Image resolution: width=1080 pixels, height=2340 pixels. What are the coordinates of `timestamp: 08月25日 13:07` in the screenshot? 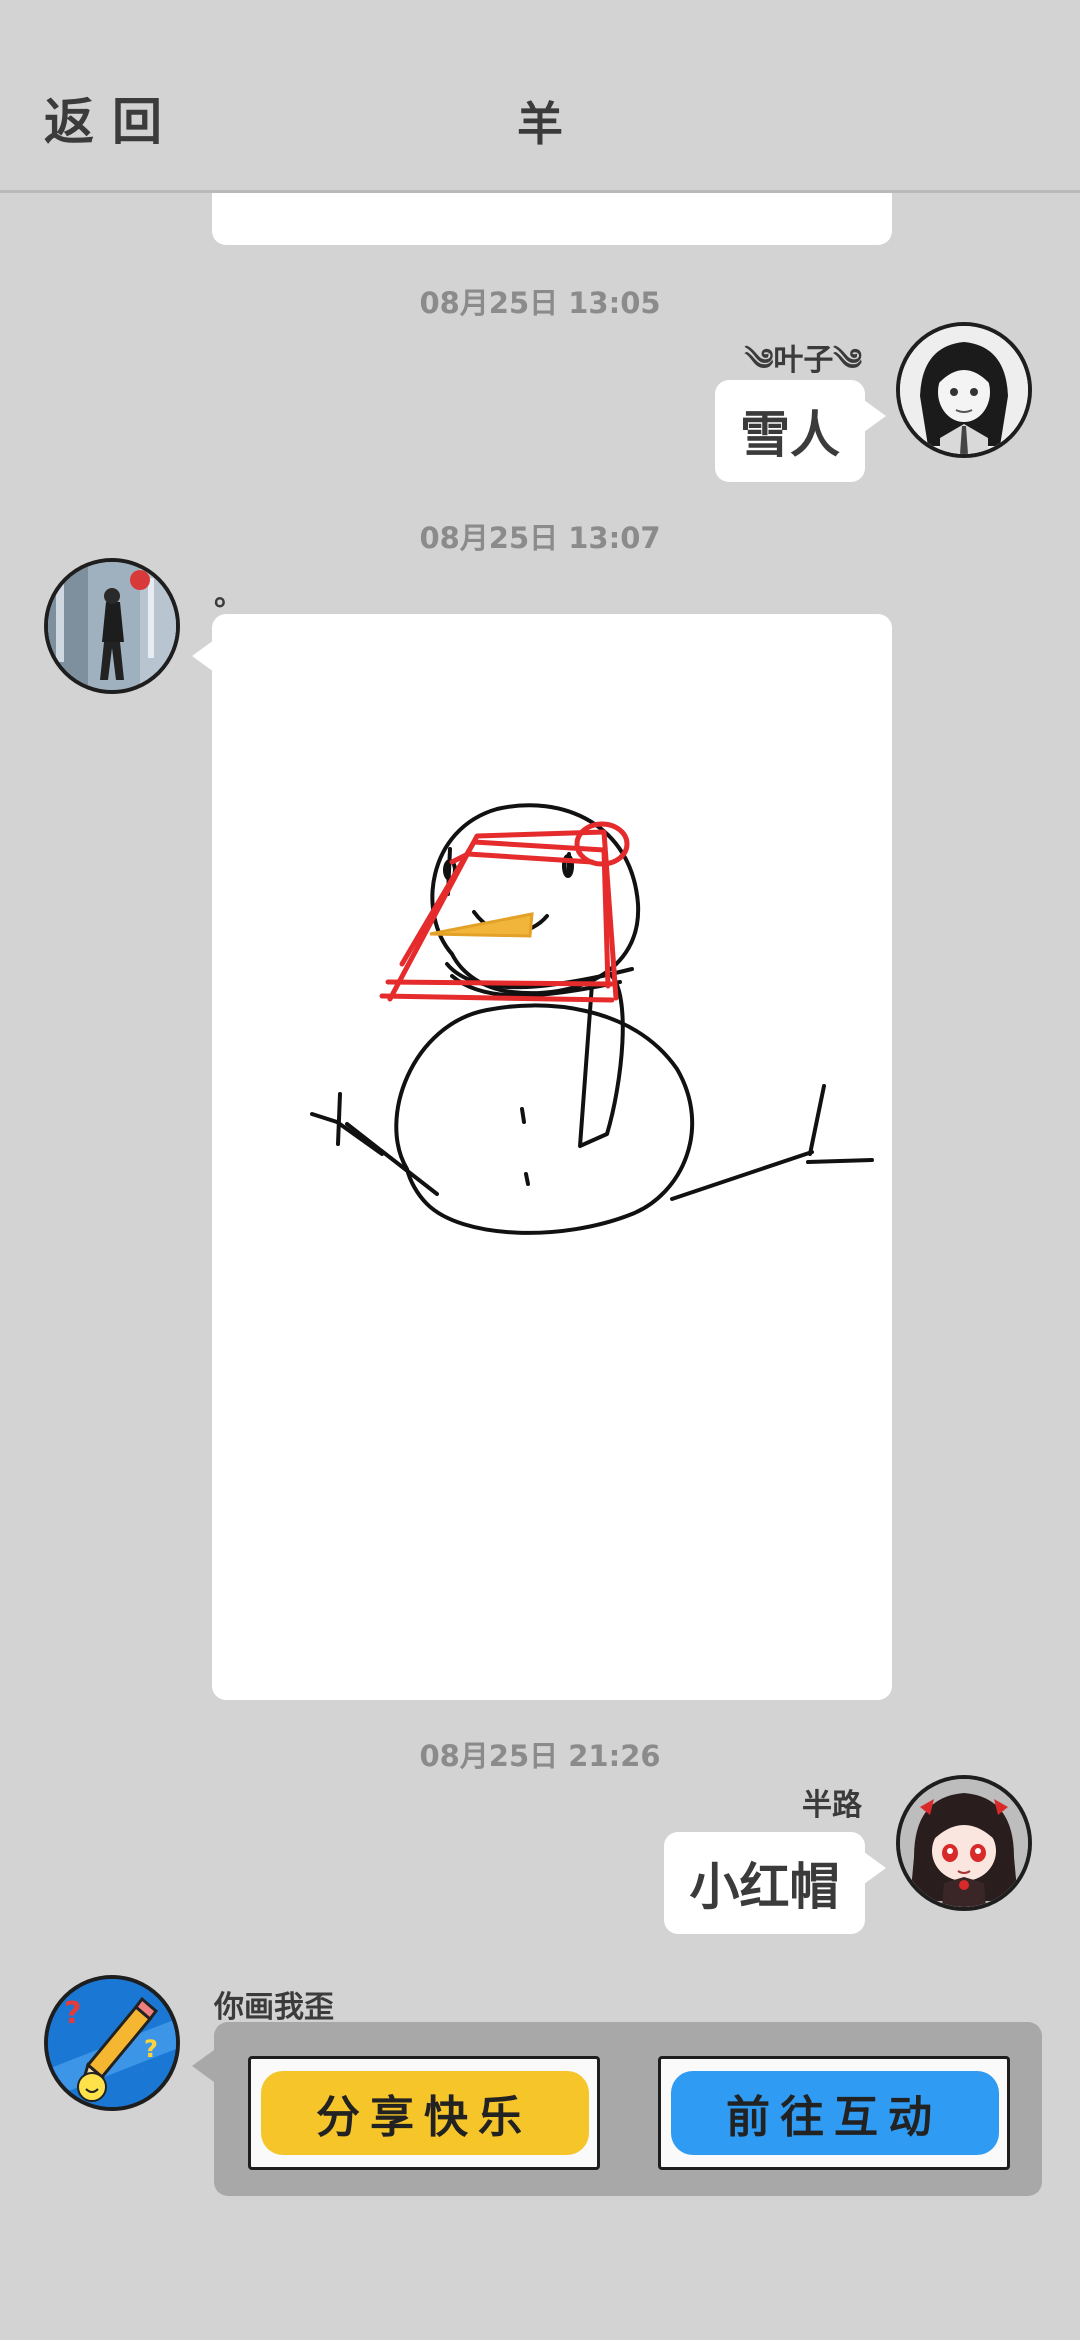 It's located at (540, 538).